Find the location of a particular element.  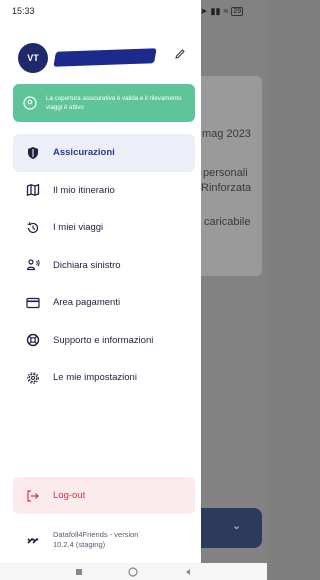

recents-button is located at coordinates (79, 572).